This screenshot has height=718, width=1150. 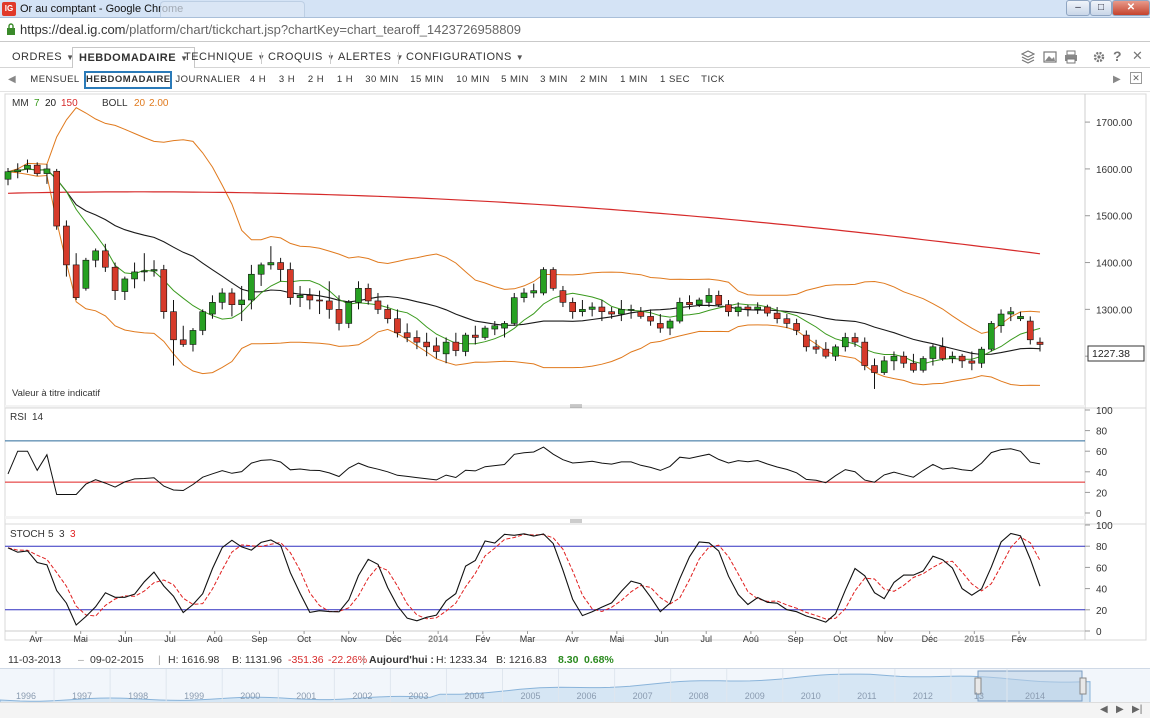 What do you see at coordinates (974, 639) in the screenshot?
I see `x-tick-label: 2015` at bounding box center [974, 639].